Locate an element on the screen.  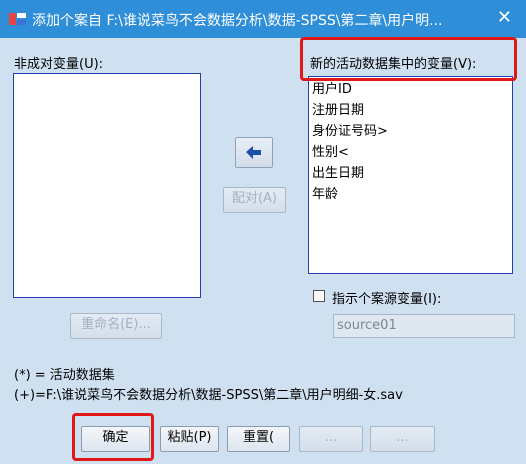
paste-button: 粘贴(P) is located at coordinates (189, 439).